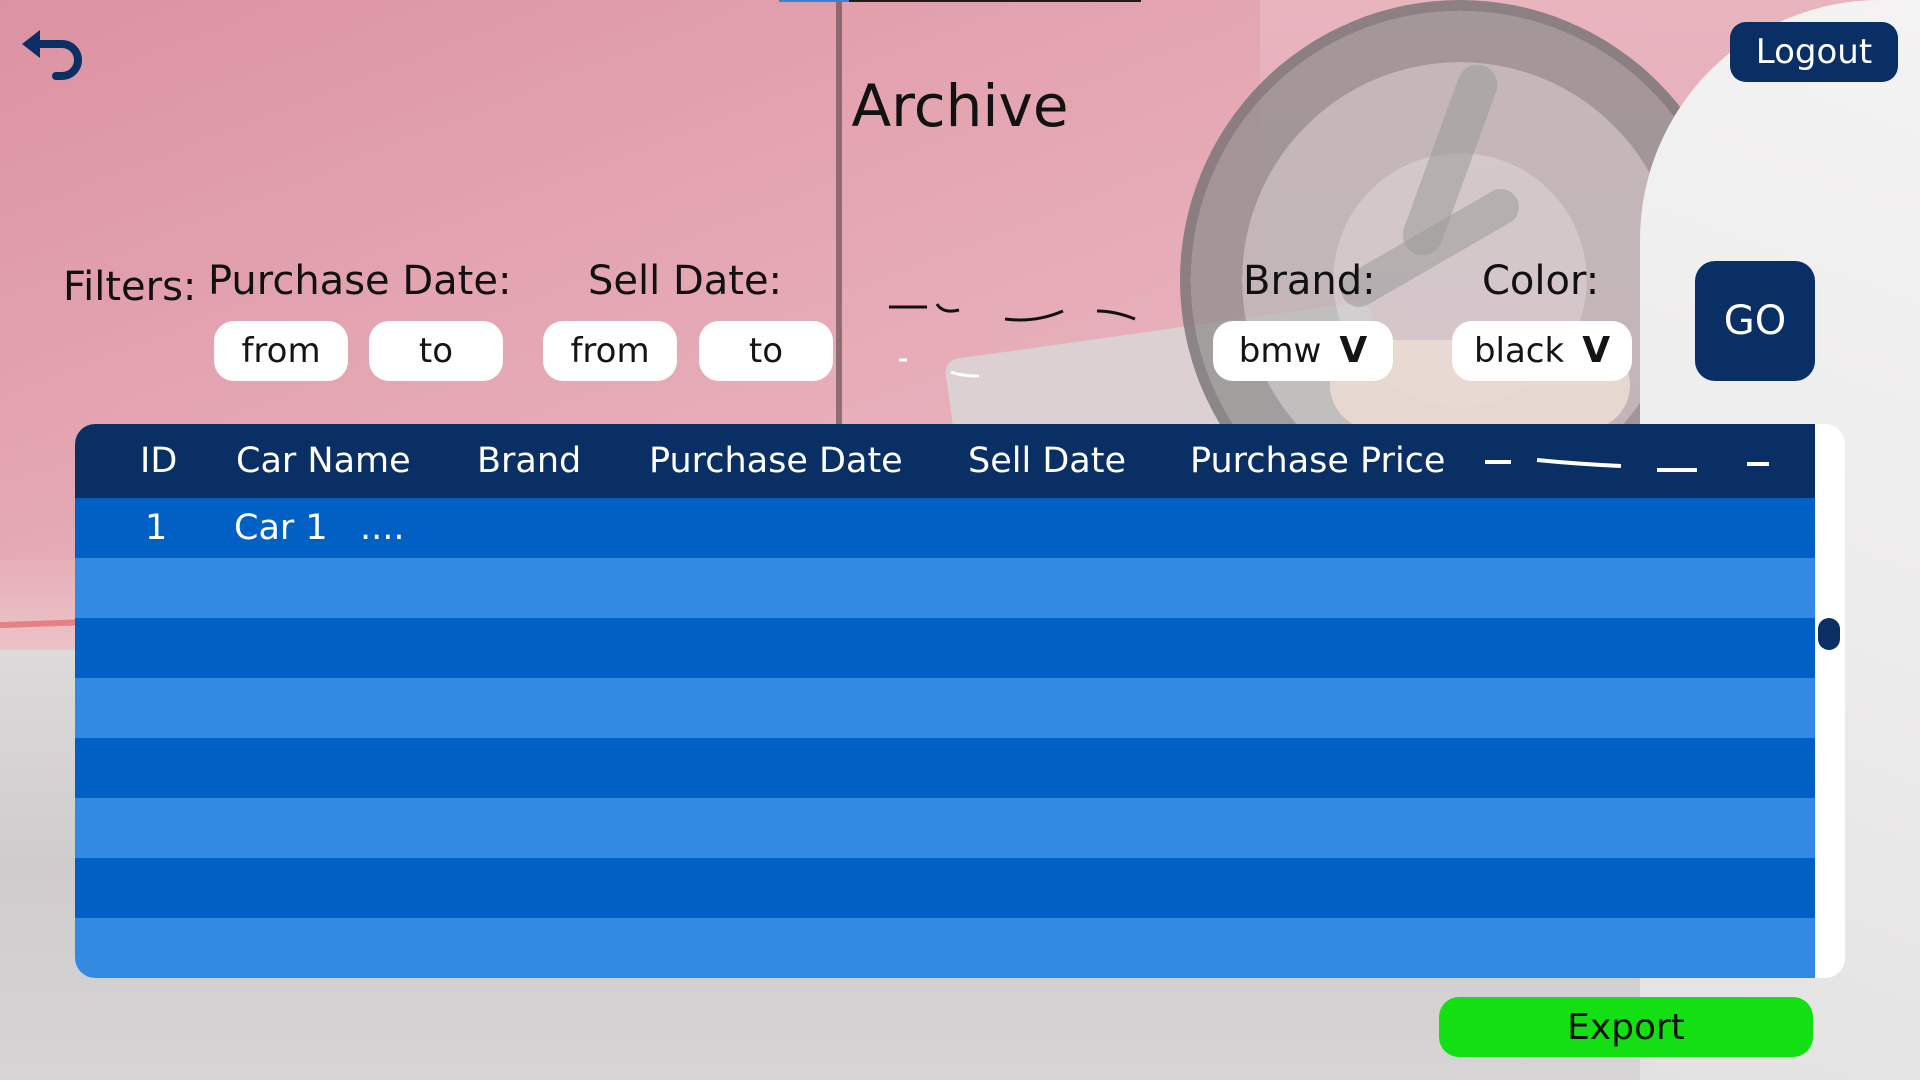 This screenshot has width=1920, height=1080. I want to click on color-label: Color:, so click(1541, 281).